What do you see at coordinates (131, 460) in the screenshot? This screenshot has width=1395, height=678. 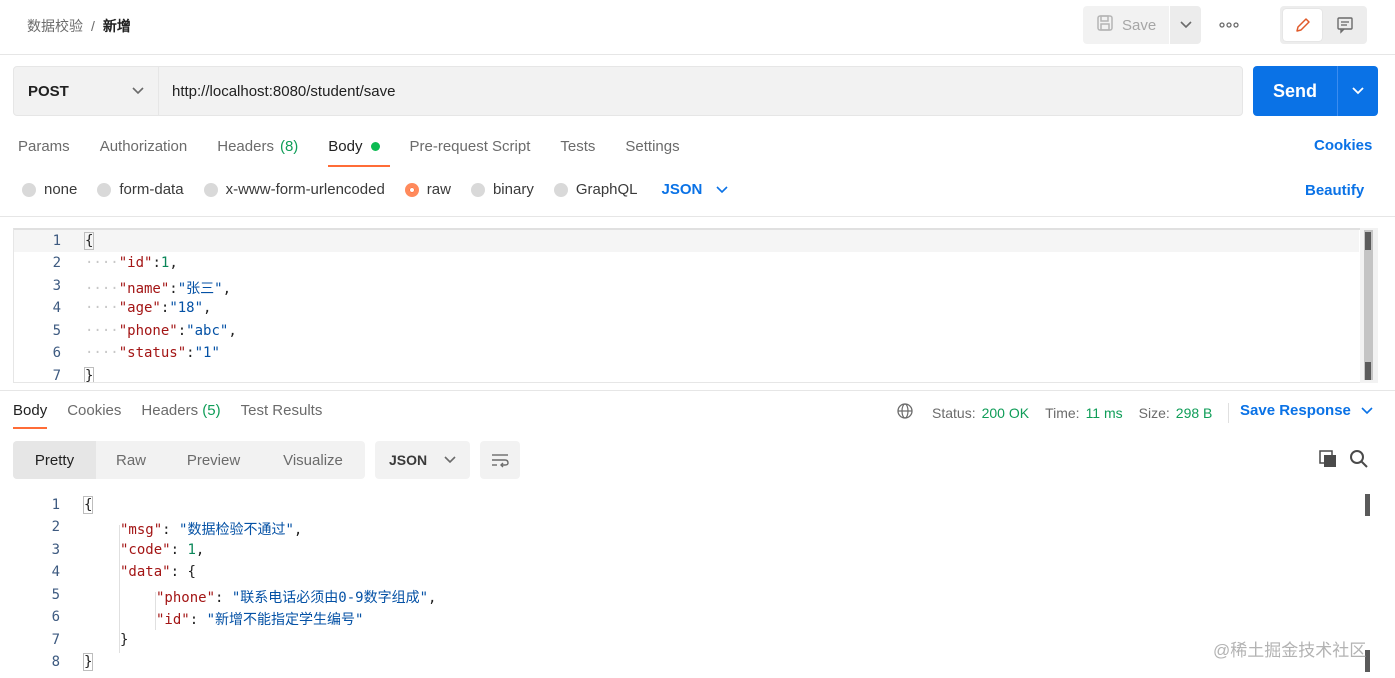 I see `view-raw-button: Raw` at bounding box center [131, 460].